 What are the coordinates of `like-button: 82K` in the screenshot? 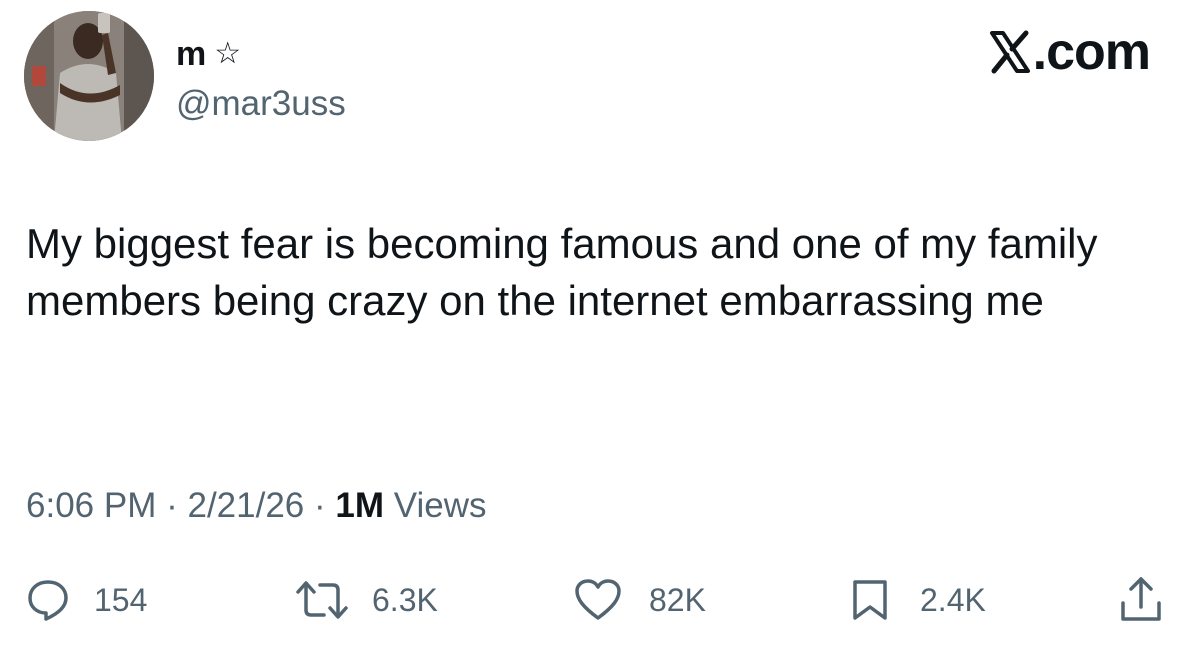 It's located at (639, 600).